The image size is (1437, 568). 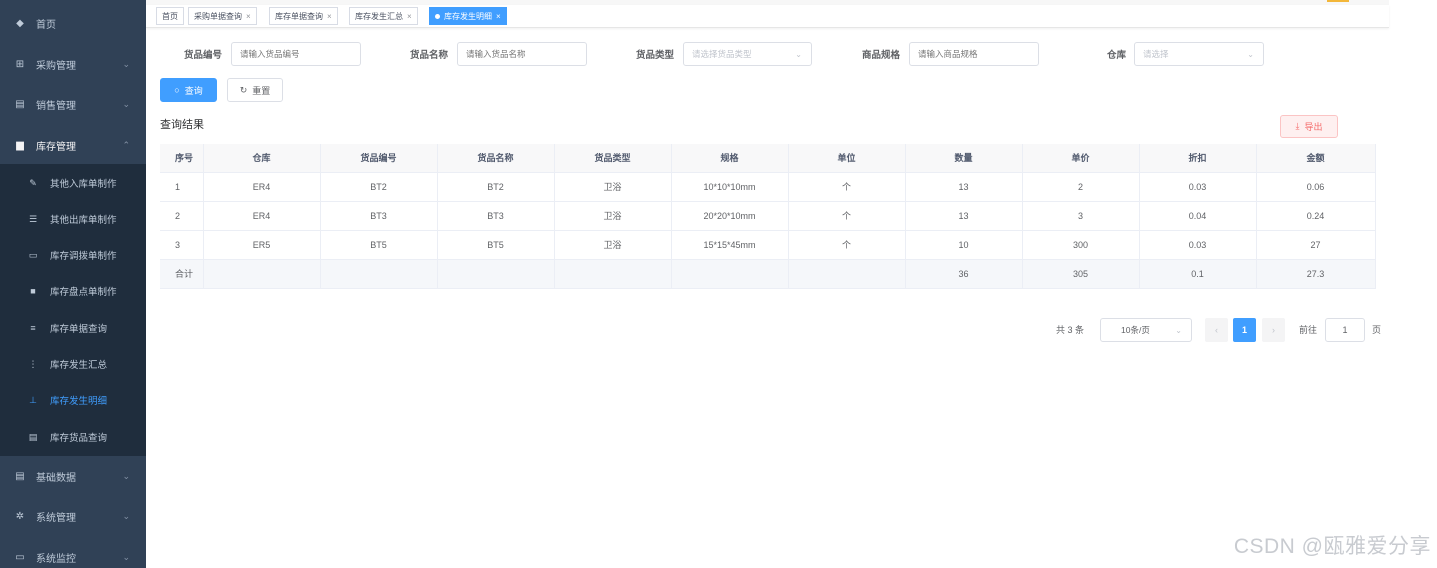 I want to click on summary-cell: 36, so click(x=964, y=274).